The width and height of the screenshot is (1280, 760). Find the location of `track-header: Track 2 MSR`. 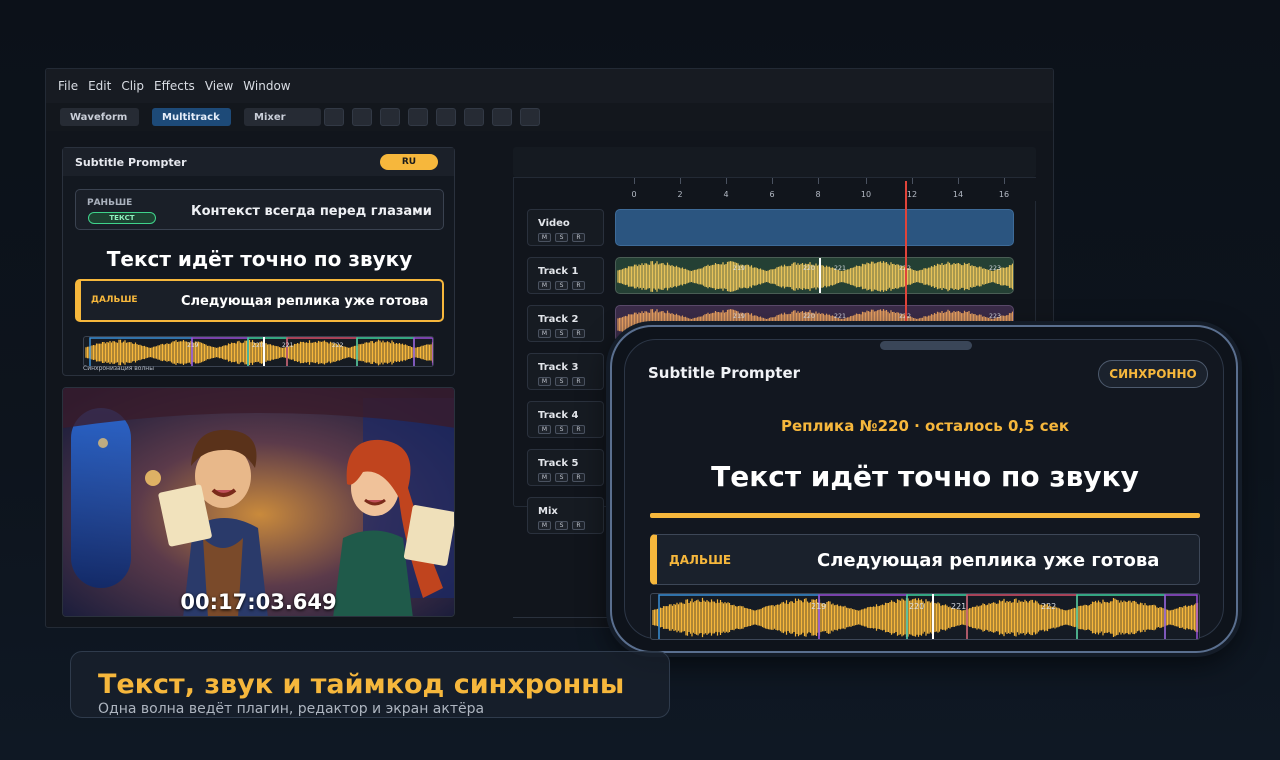

track-header: Track 2 MSR is located at coordinates (565, 323).